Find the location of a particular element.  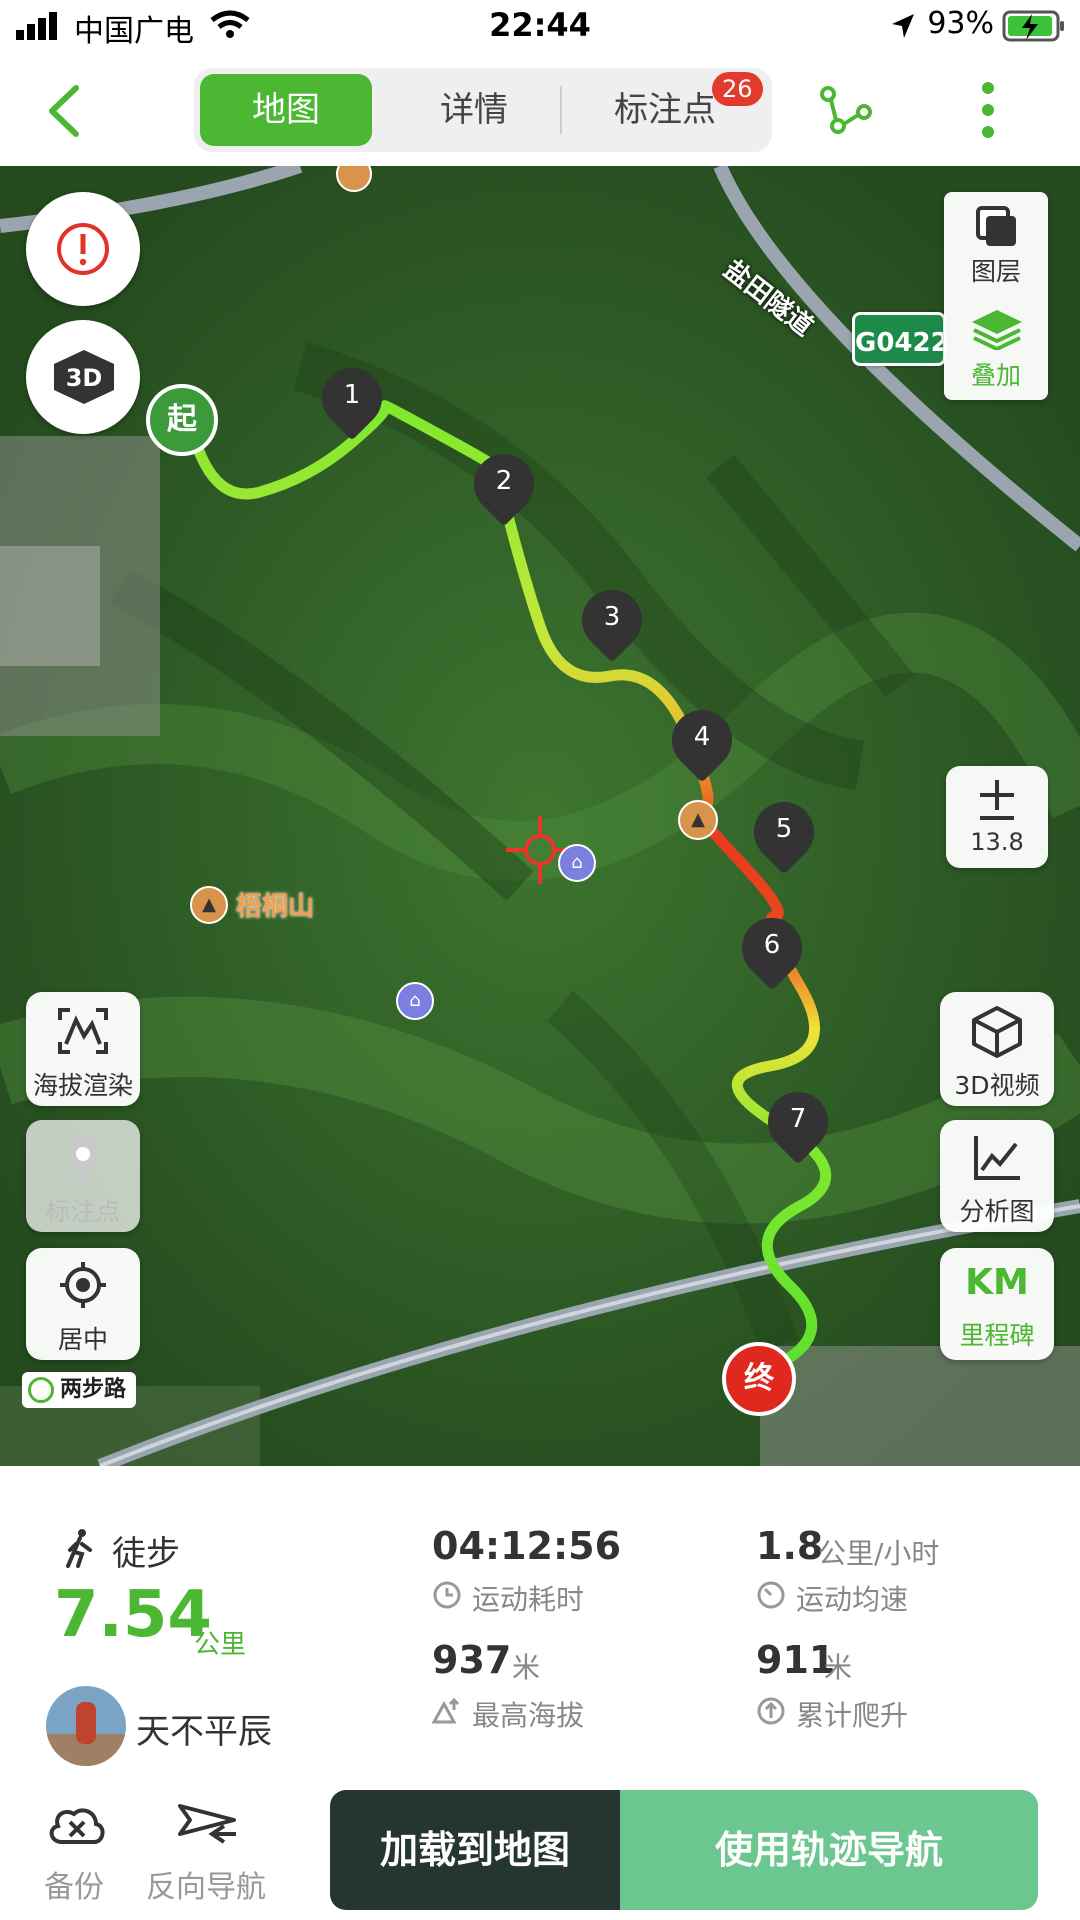

duration-label: 运动耗时 is located at coordinates (528, 1599).